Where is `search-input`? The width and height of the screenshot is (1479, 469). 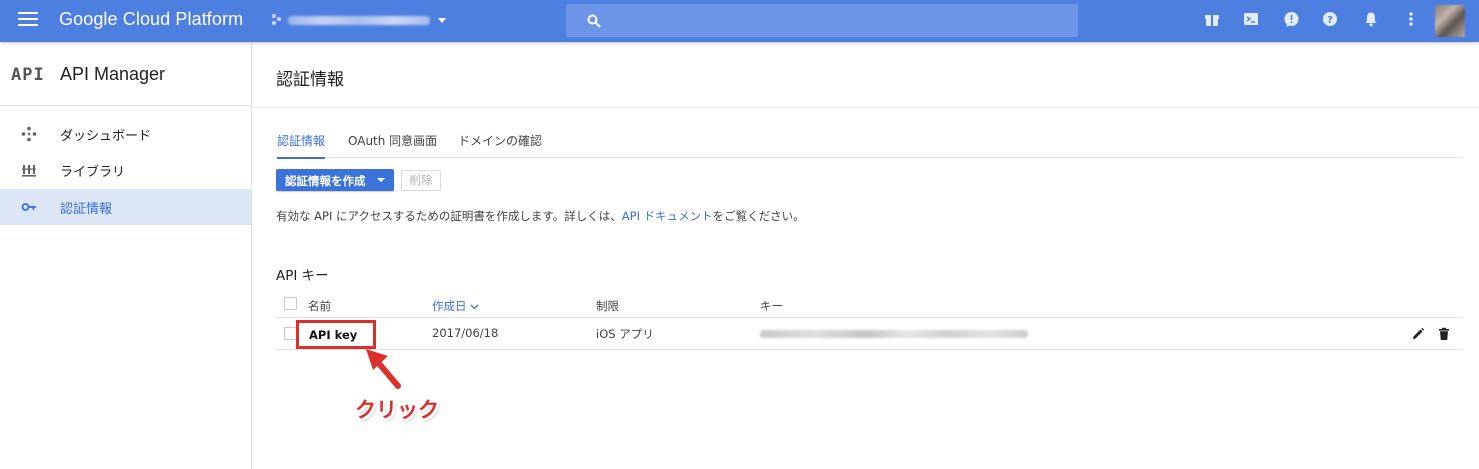 search-input is located at coordinates (822, 20).